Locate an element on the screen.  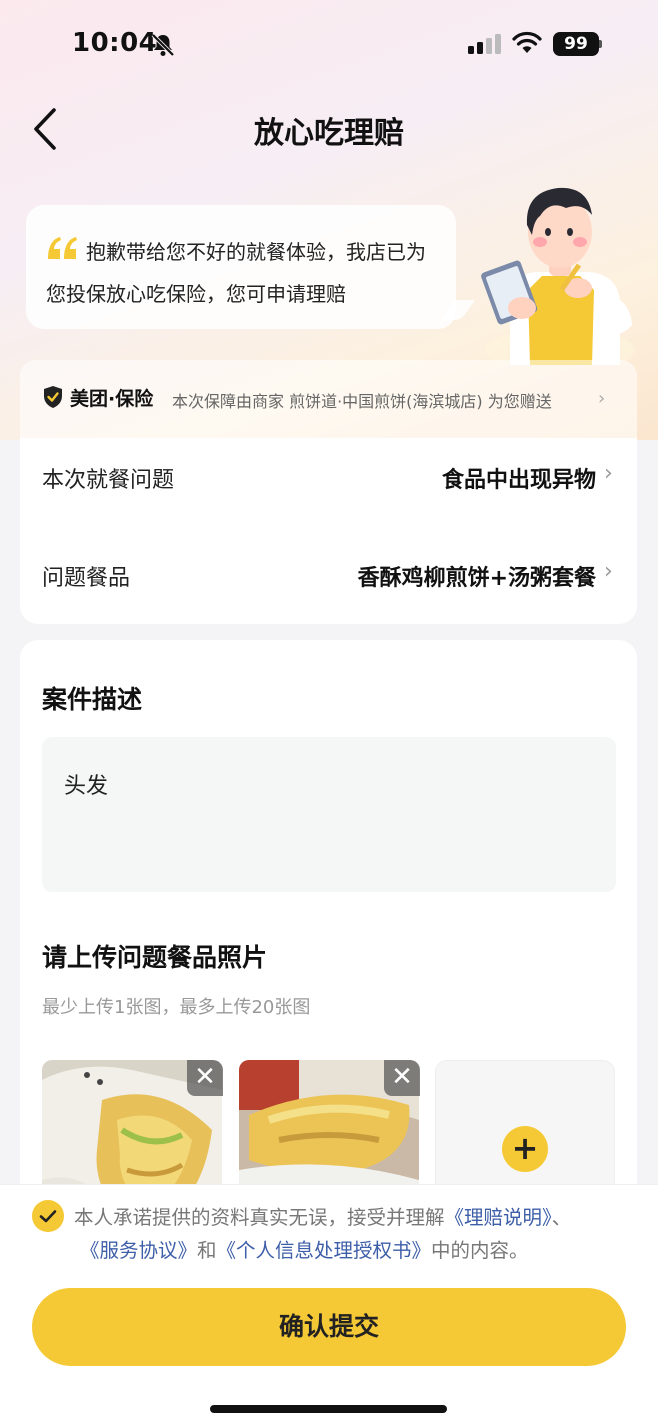
wifi-icon is located at coordinates (527, 42).